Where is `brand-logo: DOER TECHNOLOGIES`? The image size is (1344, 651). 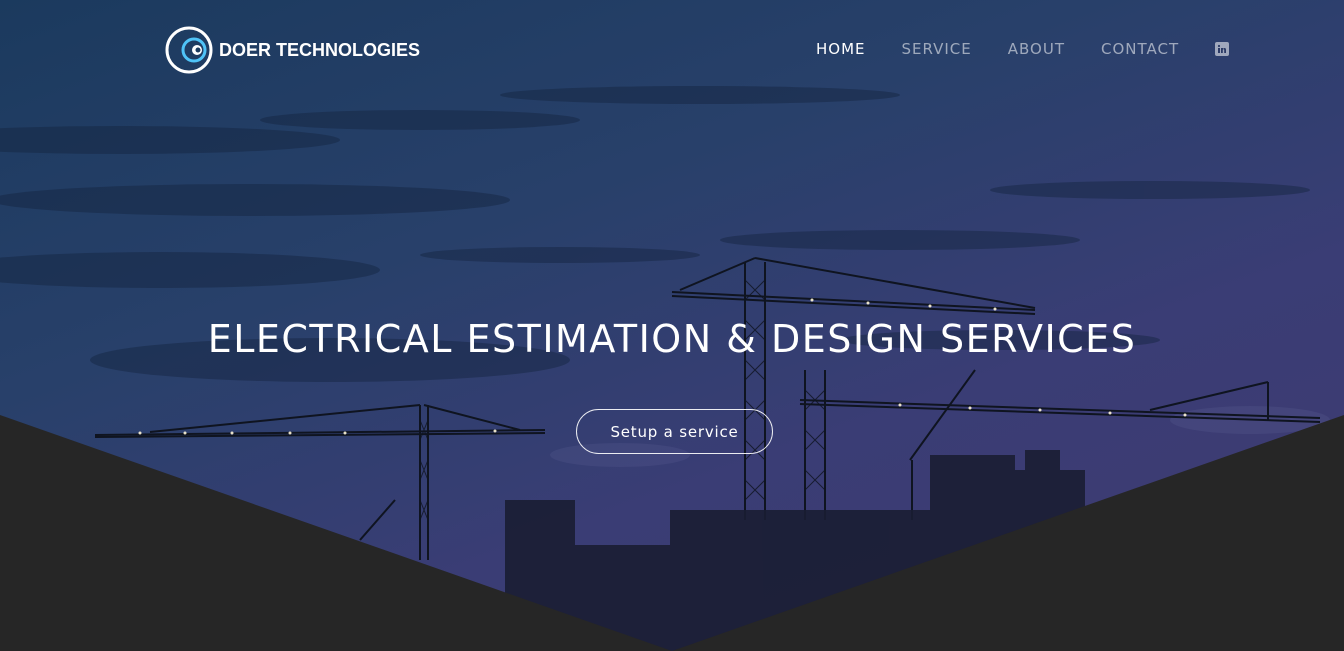
brand-logo: DOER TECHNOLOGIES is located at coordinates (291, 50).